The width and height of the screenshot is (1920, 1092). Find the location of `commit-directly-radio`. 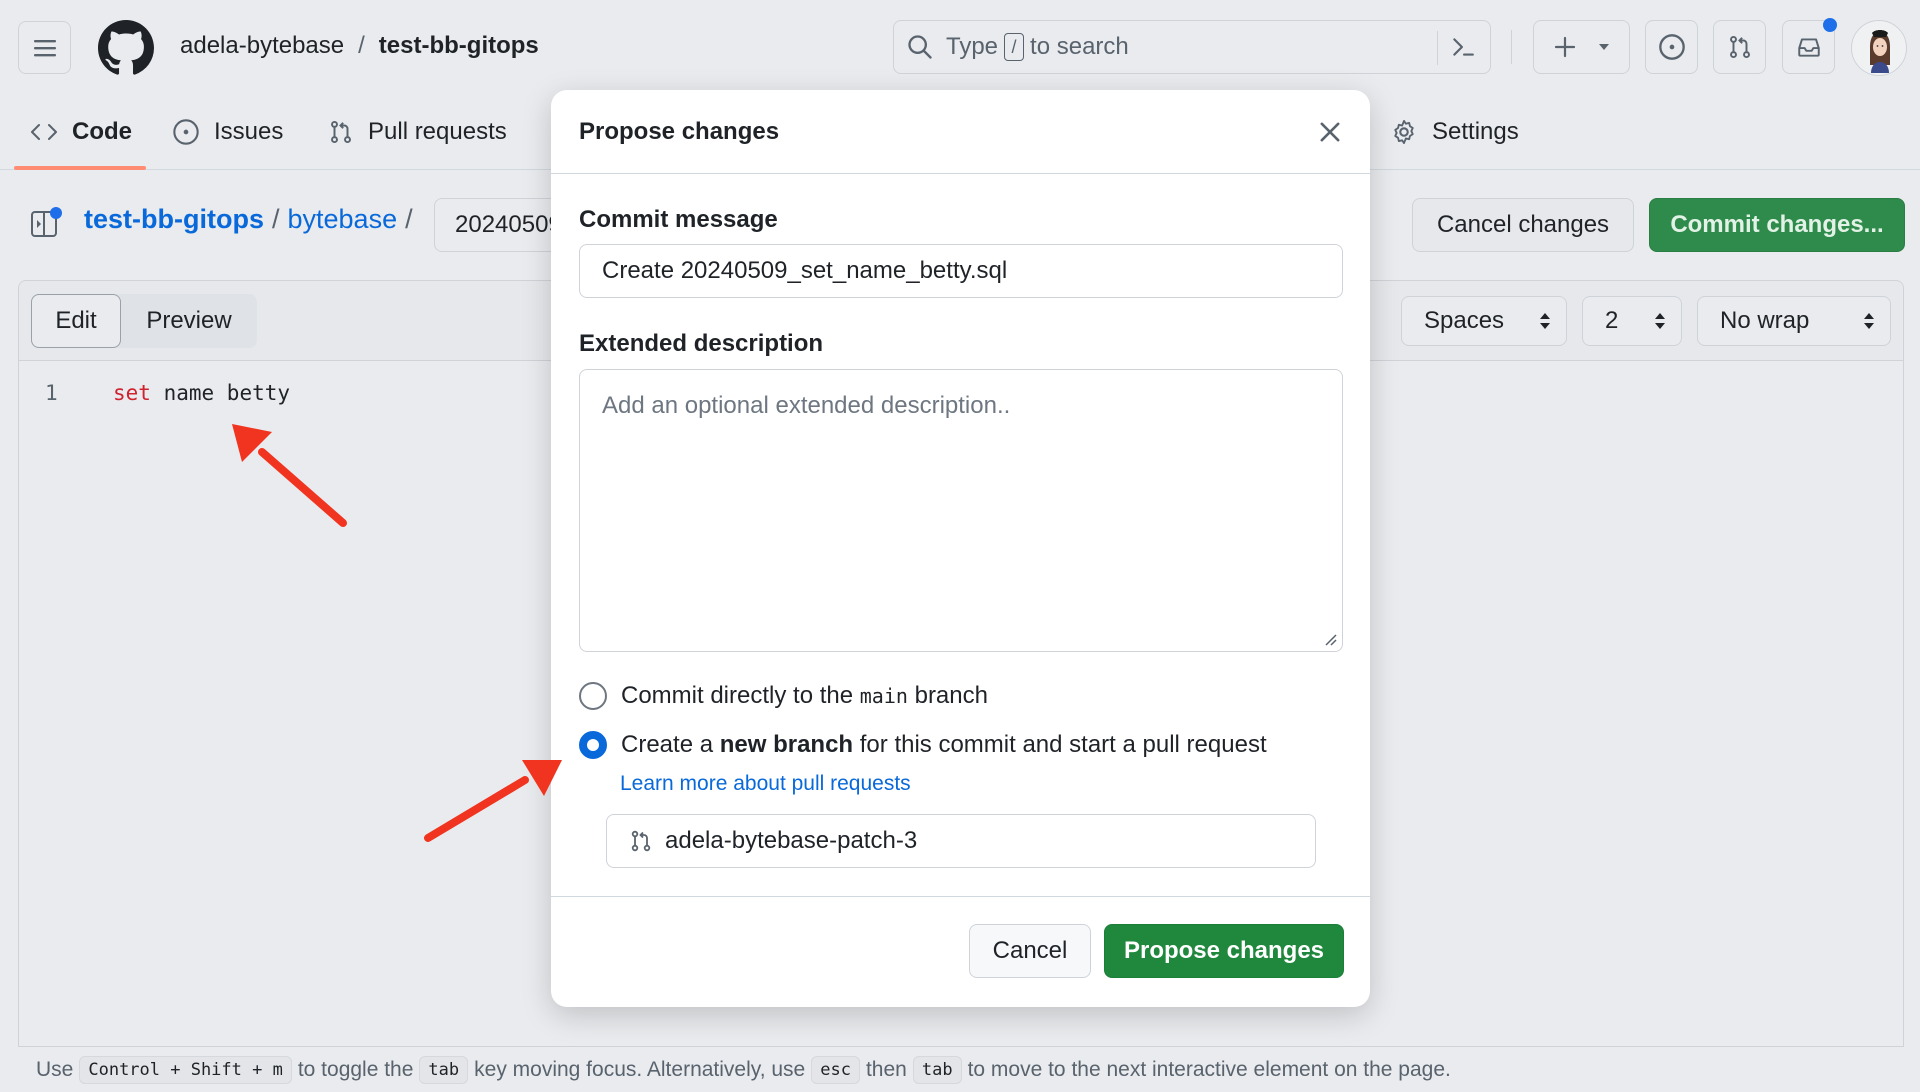

commit-directly-radio is located at coordinates (593, 696).